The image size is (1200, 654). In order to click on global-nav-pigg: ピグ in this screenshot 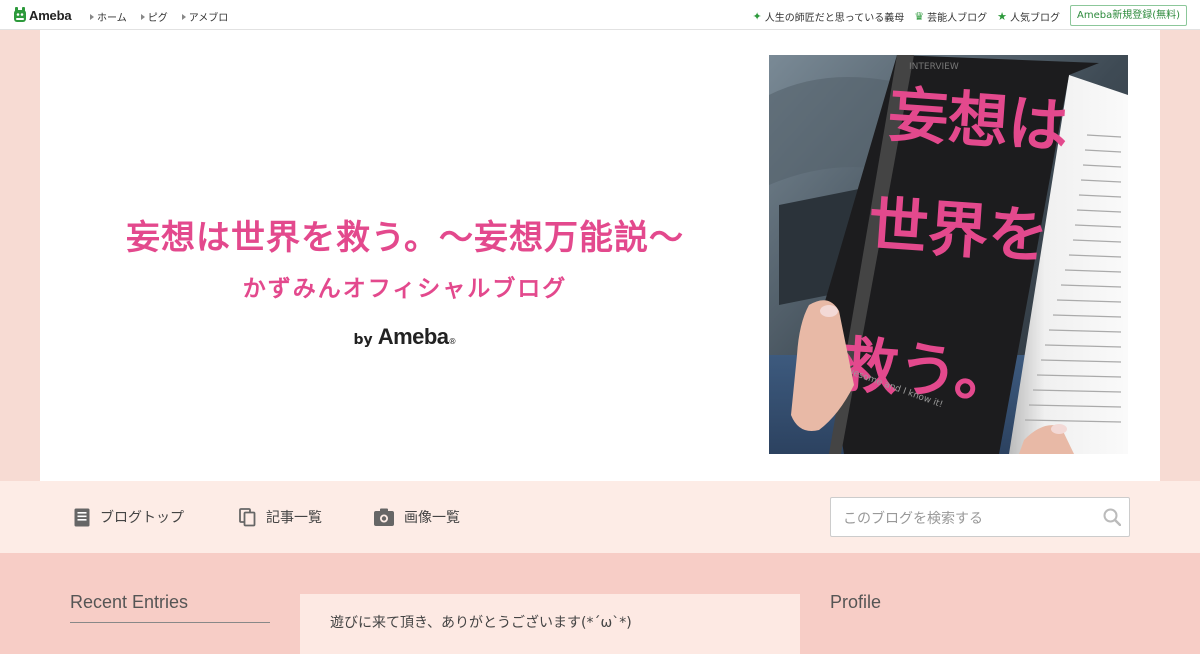, I will do `click(154, 16)`.